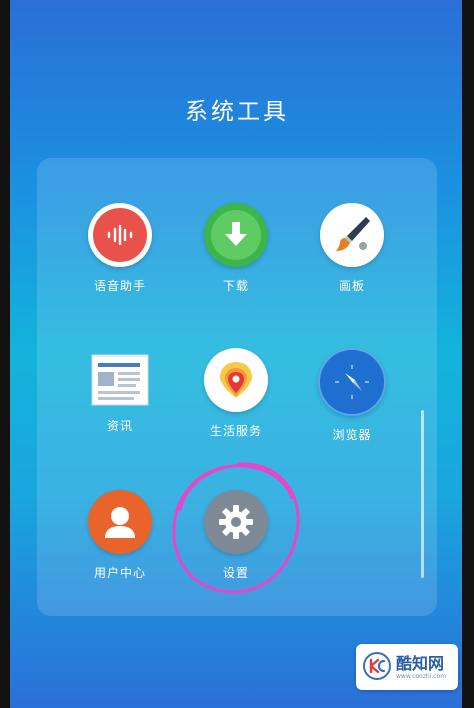  Describe the element at coordinates (236, 380) in the screenshot. I see `location-pin-icon` at that location.